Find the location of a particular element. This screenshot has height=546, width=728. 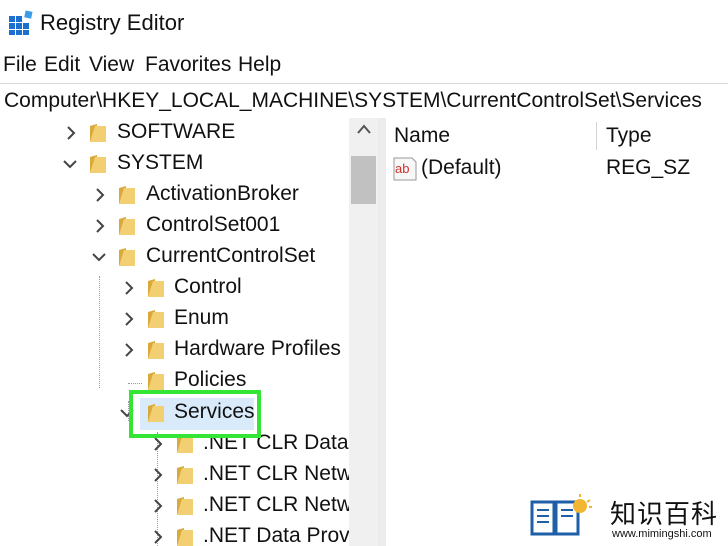

tree-item-label: Hardware Profiles is located at coordinates (257, 348).